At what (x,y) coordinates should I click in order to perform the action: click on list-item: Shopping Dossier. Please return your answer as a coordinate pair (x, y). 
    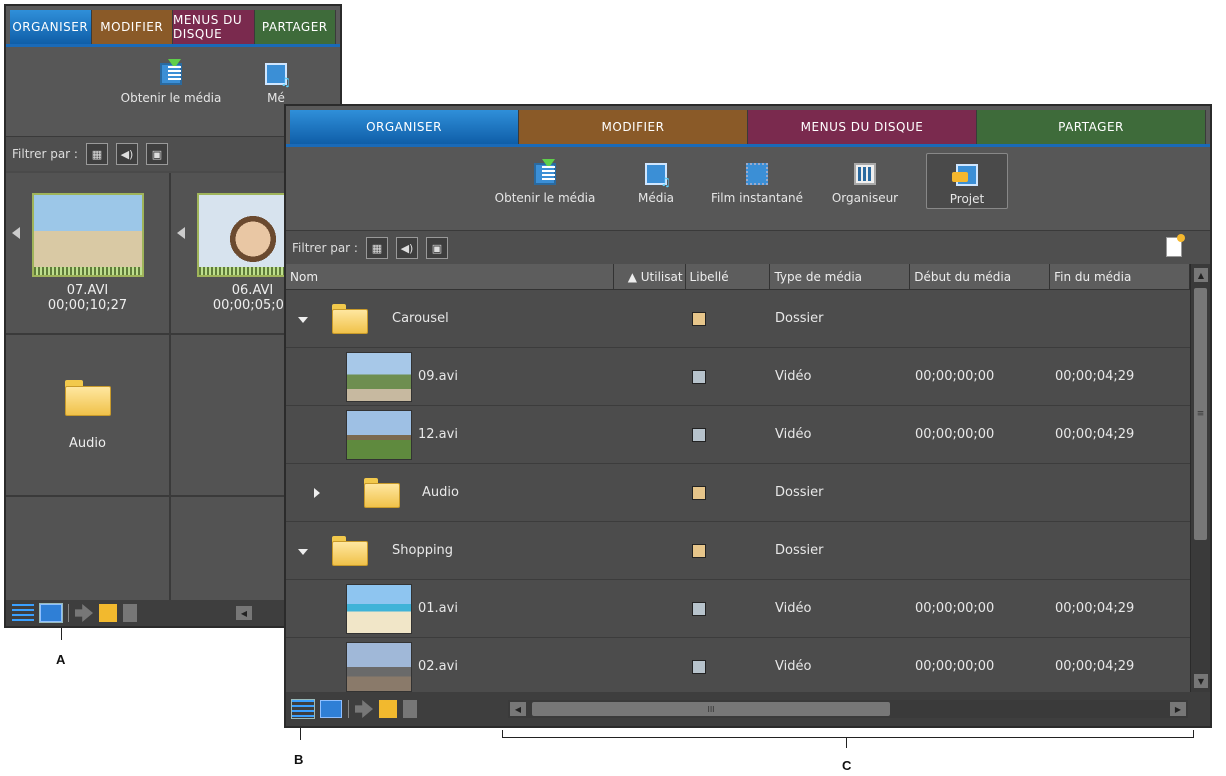
    Looking at the image, I should click on (738, 551).